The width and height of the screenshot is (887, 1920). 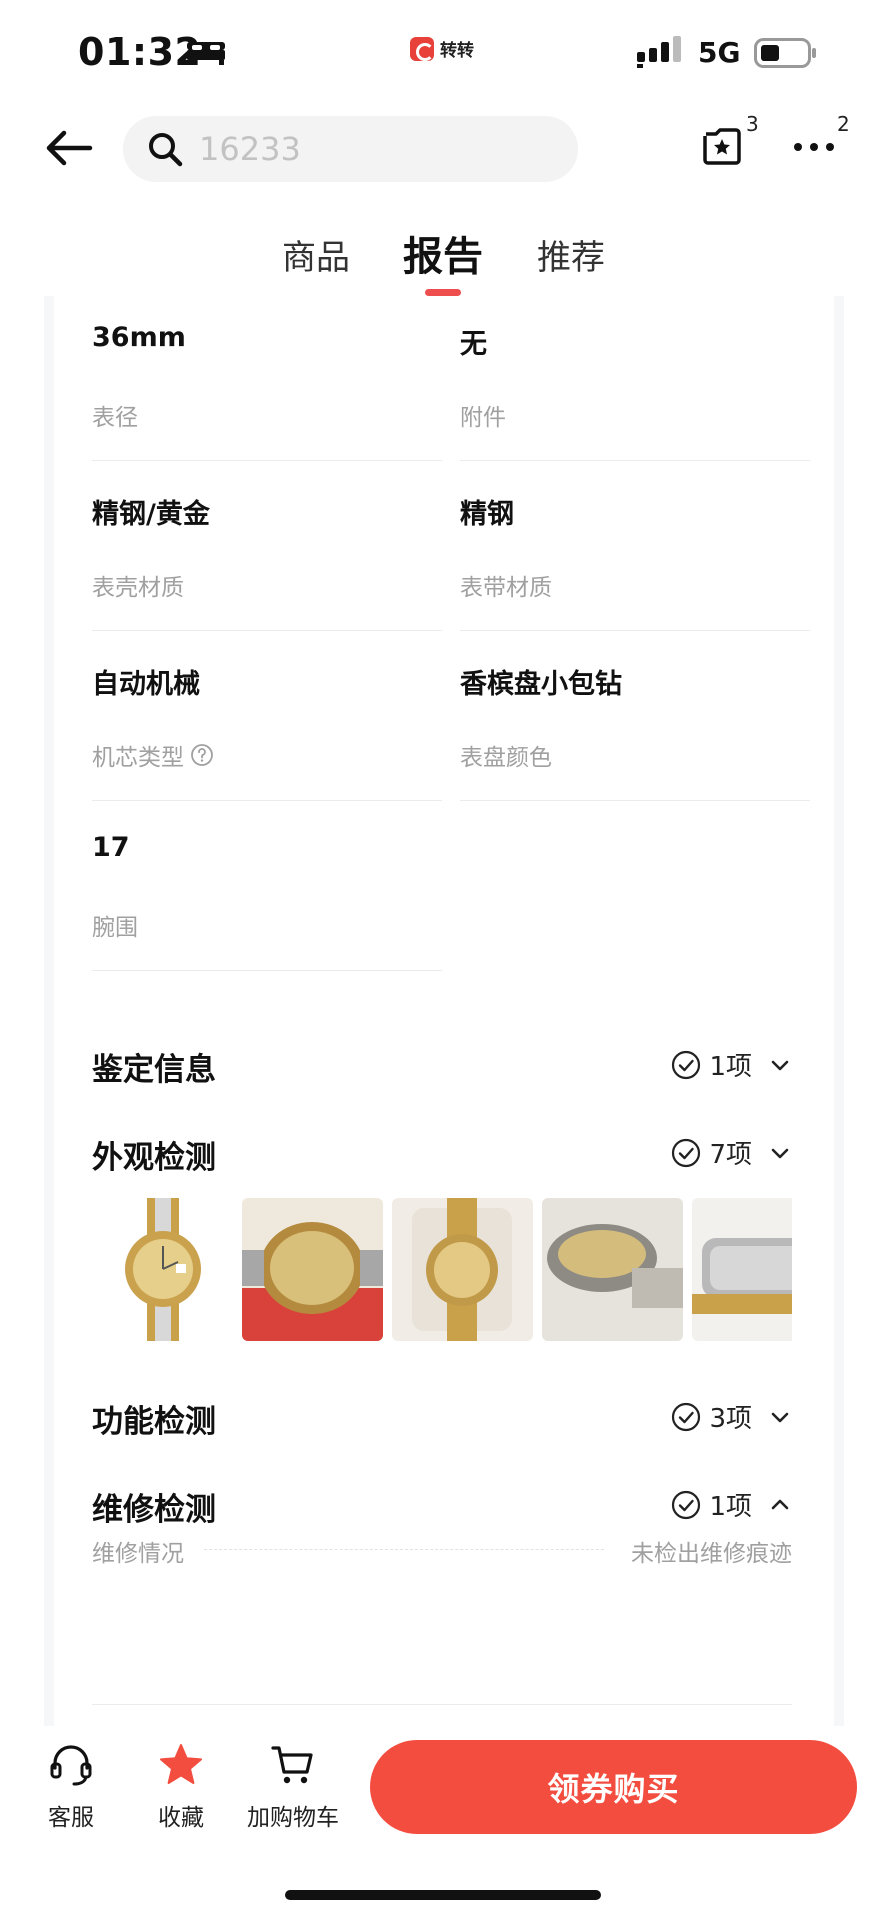 I want to click on battery-icon, so click(x=785, y=53).